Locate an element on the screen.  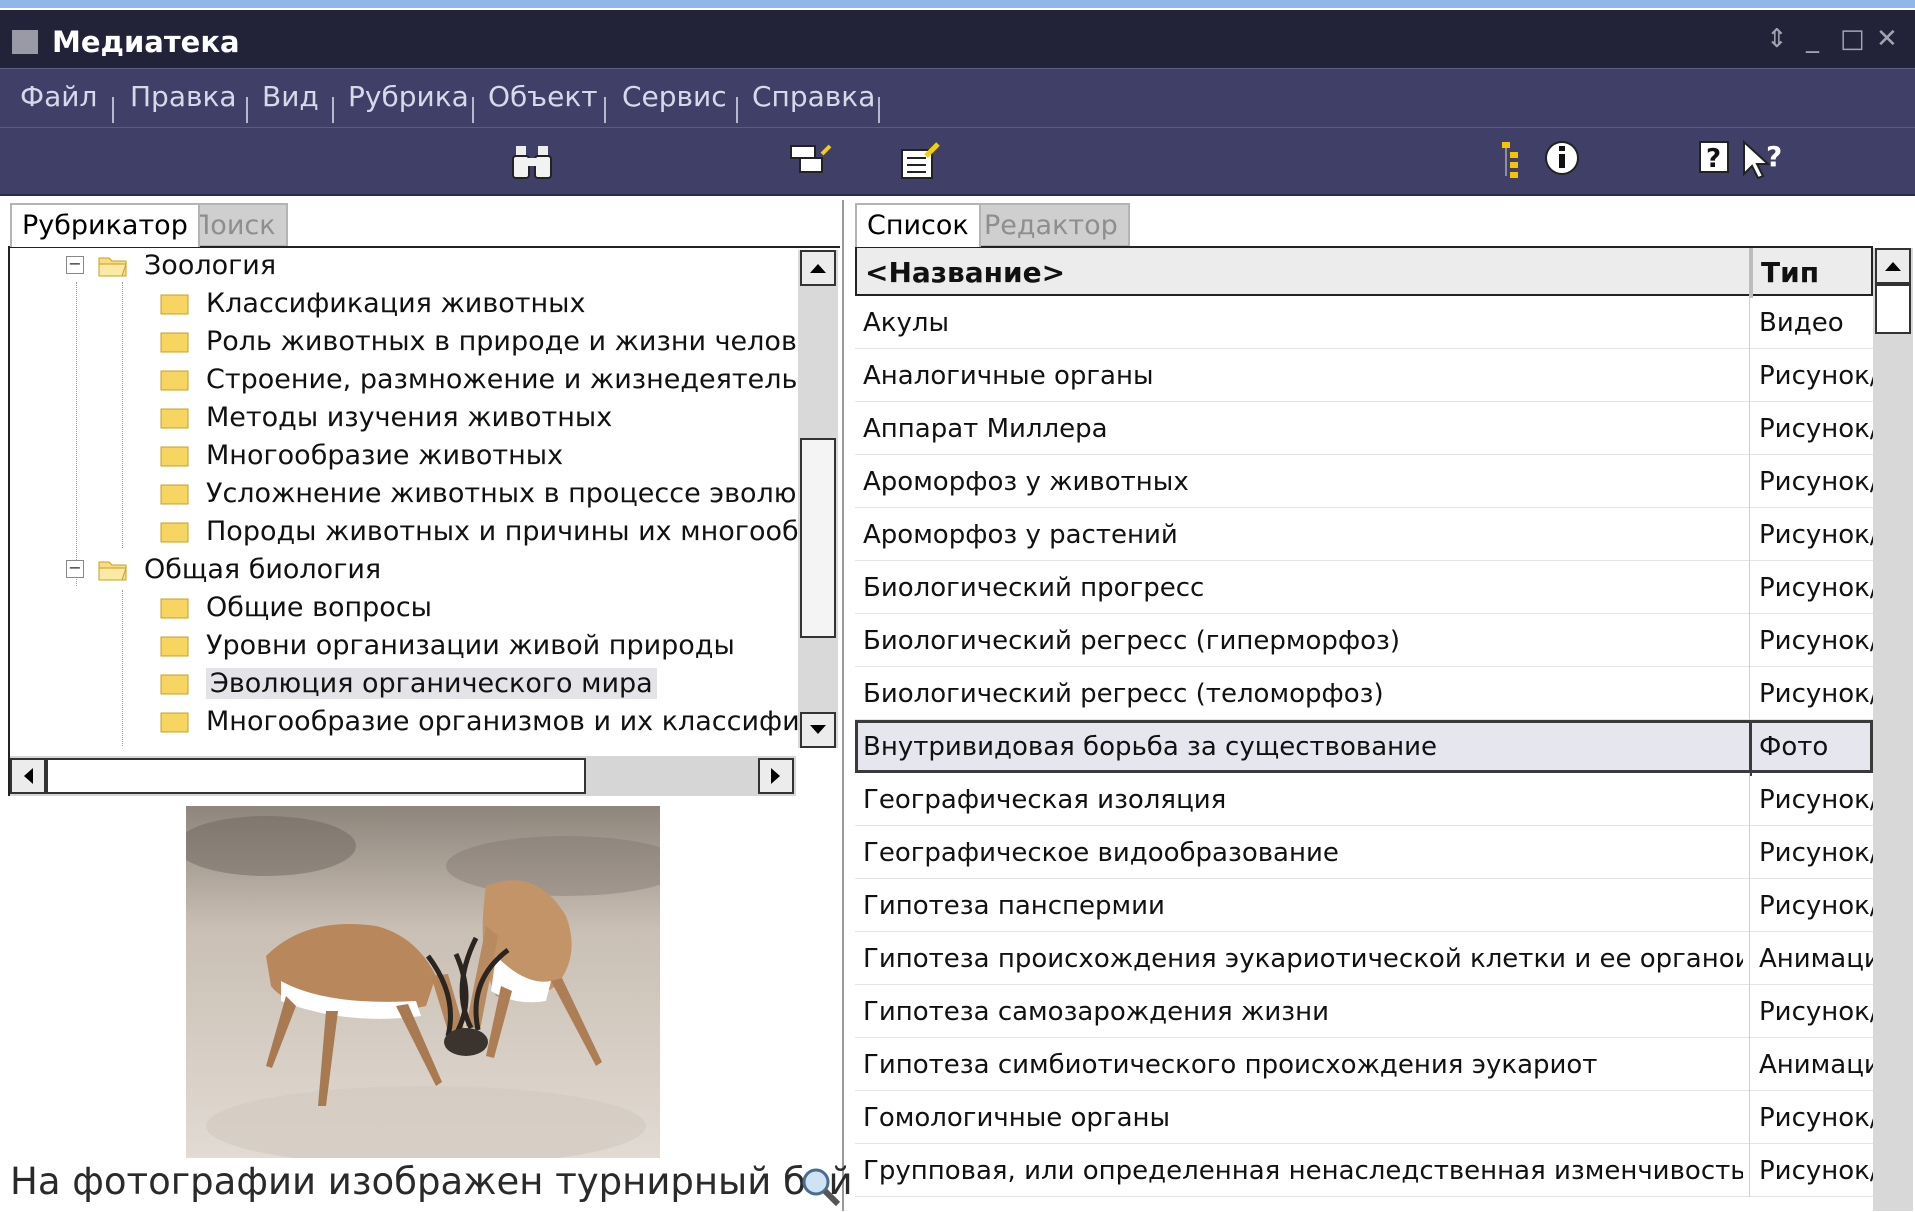
menu-separator is located at coordinates (737, 110).